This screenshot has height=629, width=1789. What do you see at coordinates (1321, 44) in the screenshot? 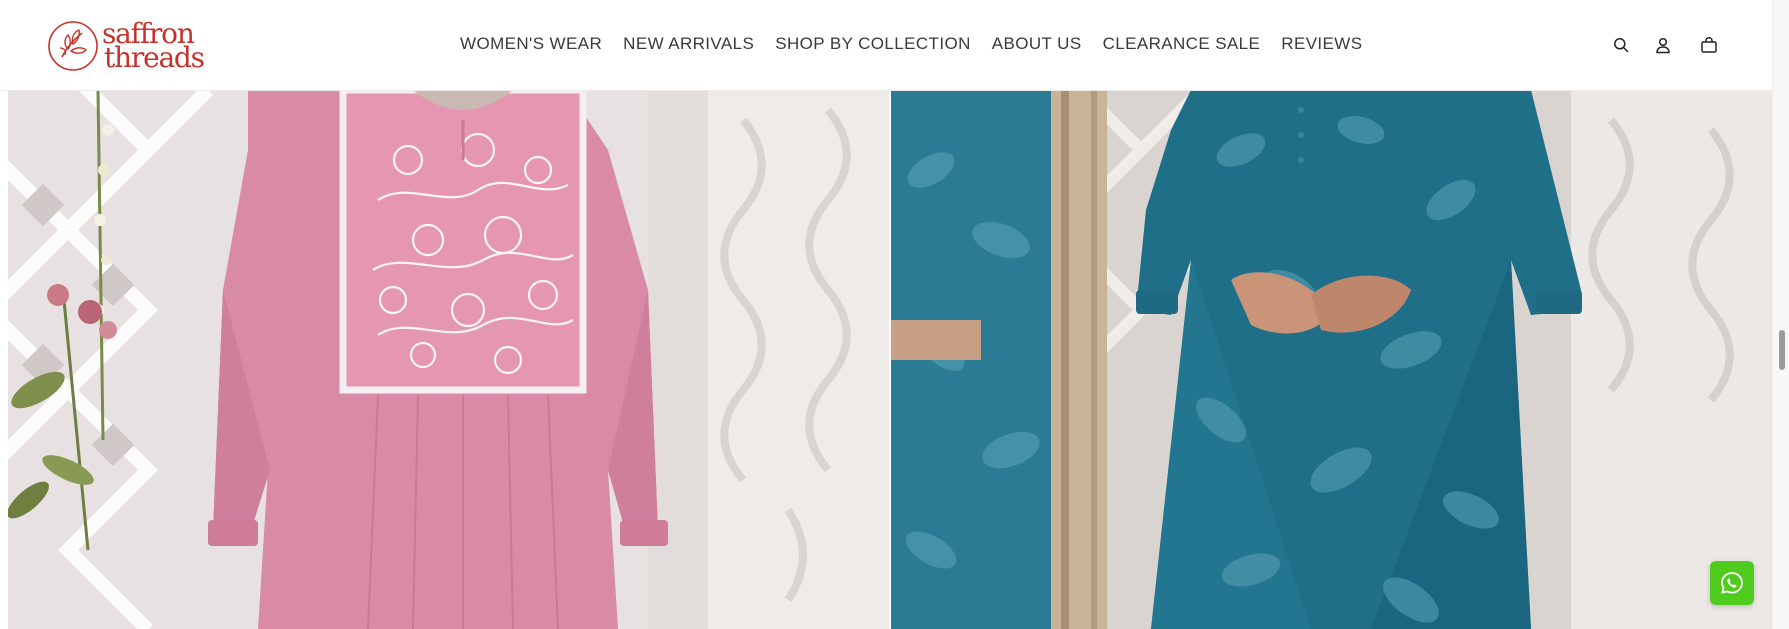
I see `nav-item-reviews: REVIEWS` at bounding box center [1321, 44].